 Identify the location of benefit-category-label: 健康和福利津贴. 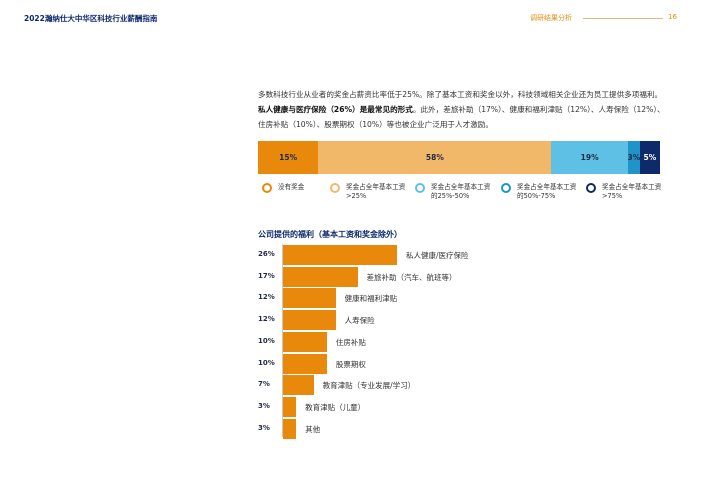
(371, 299).